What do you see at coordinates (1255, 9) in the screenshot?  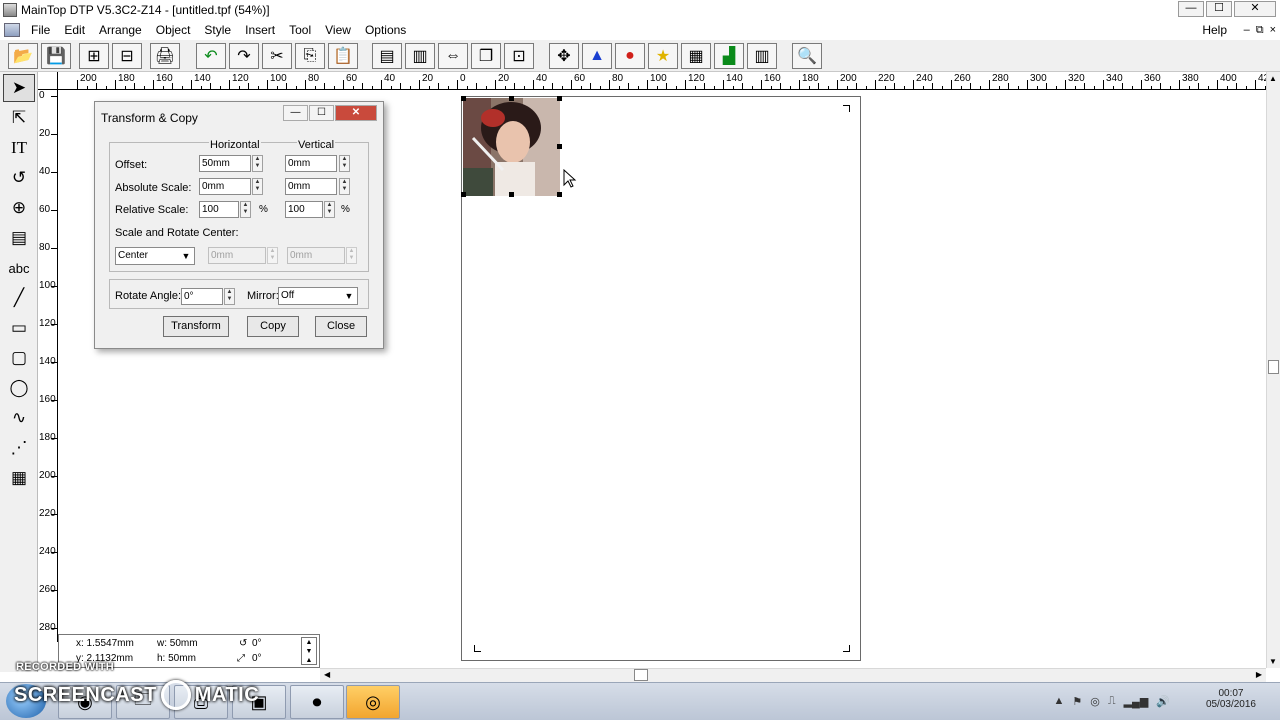 I see `close-window-button: ✕` at bounding box center [1255, 9].